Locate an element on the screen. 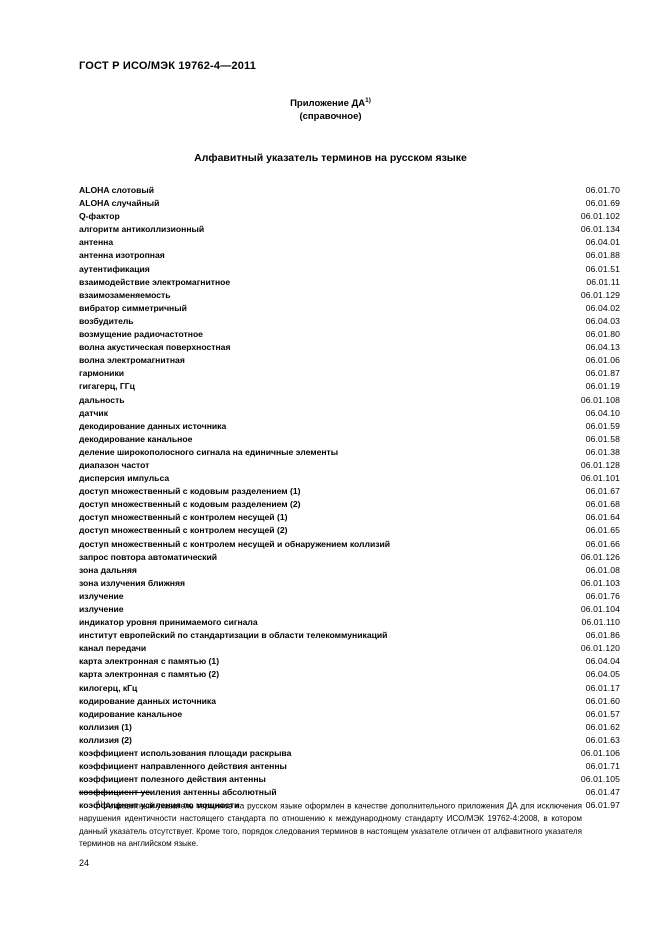 This screenshot has height=936, width=661. annex-subtitle: (справочное) is located at coordinates (330, 117).